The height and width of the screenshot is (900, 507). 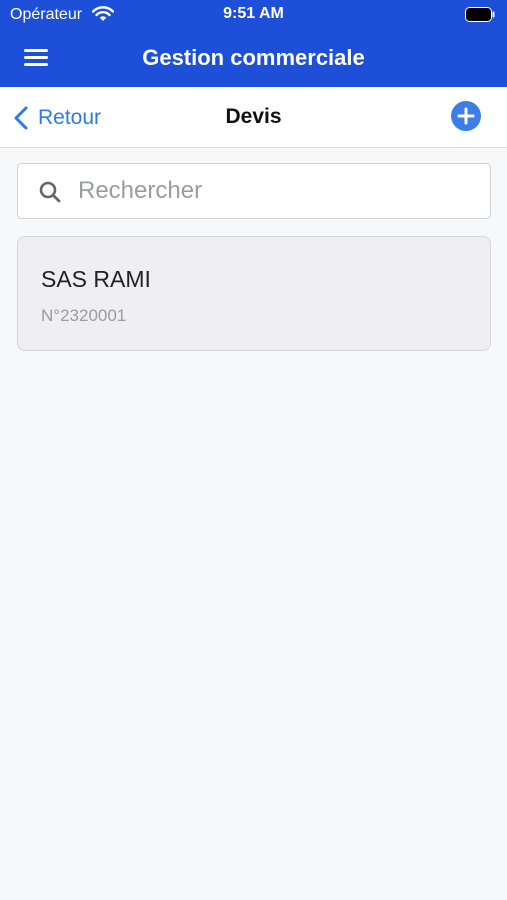 I want to click on quote-number: N°2320001, so click(x=84, y=315).